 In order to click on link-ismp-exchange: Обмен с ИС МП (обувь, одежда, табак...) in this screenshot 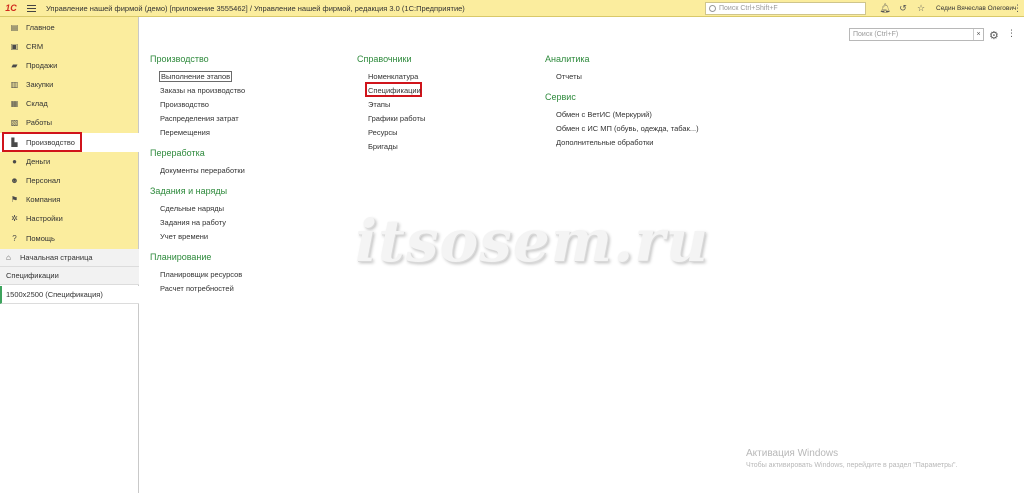, I will do `click(627, 128)`.